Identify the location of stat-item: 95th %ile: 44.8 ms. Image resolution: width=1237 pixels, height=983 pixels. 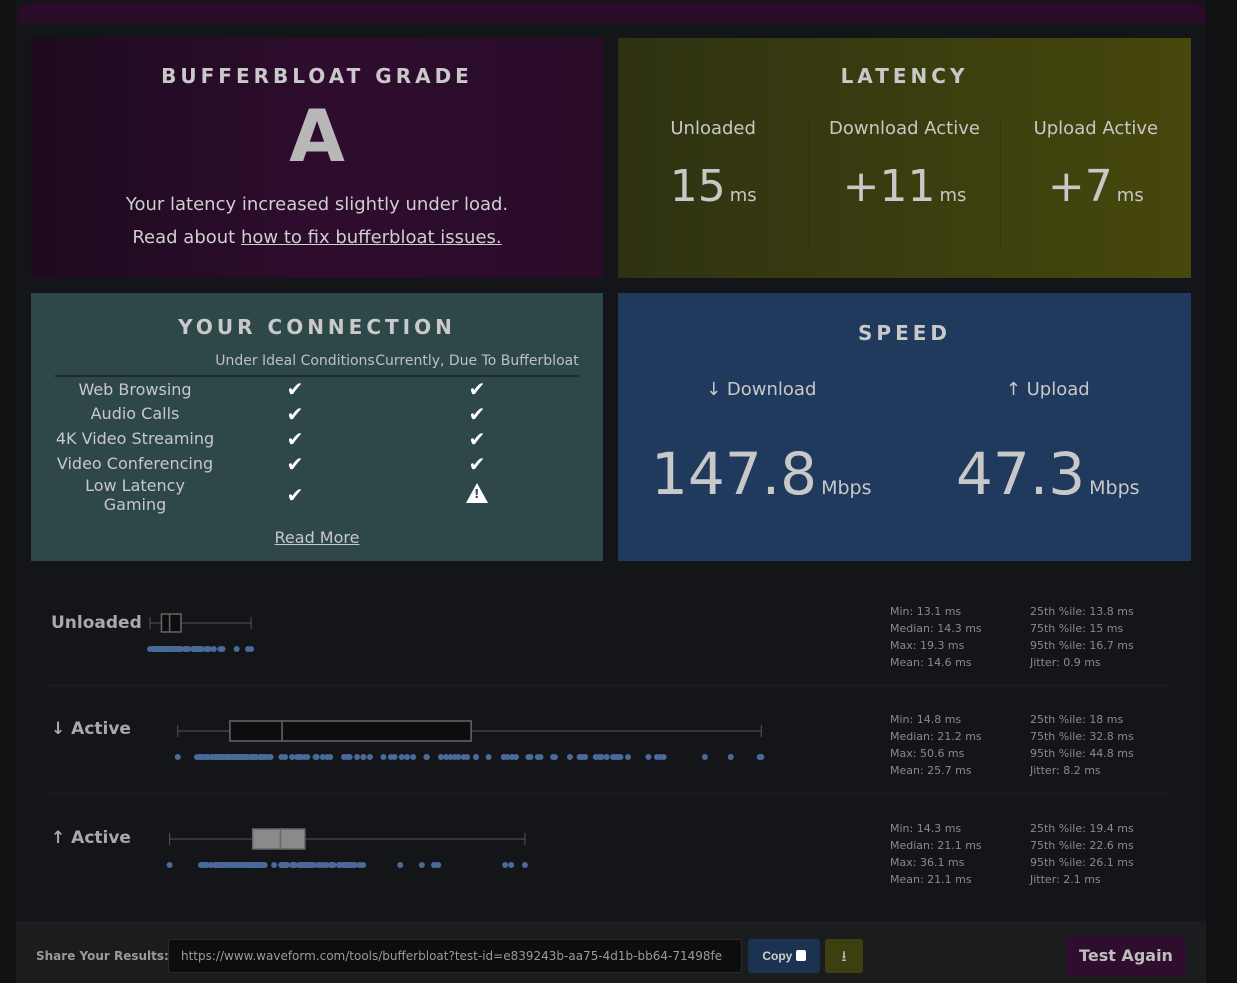
(1082, 753).